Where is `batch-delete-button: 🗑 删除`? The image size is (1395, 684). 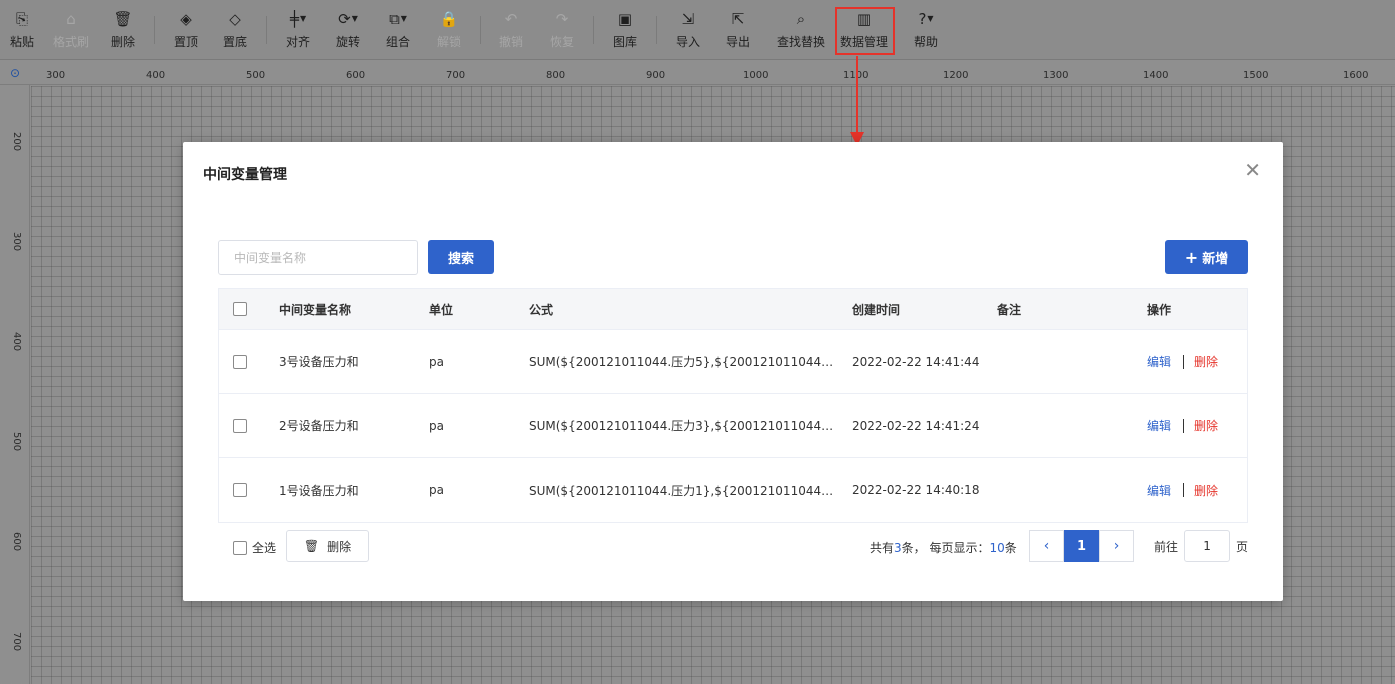 batch-delete-button: 🗑 删除 is located at coordinates (327, 546).